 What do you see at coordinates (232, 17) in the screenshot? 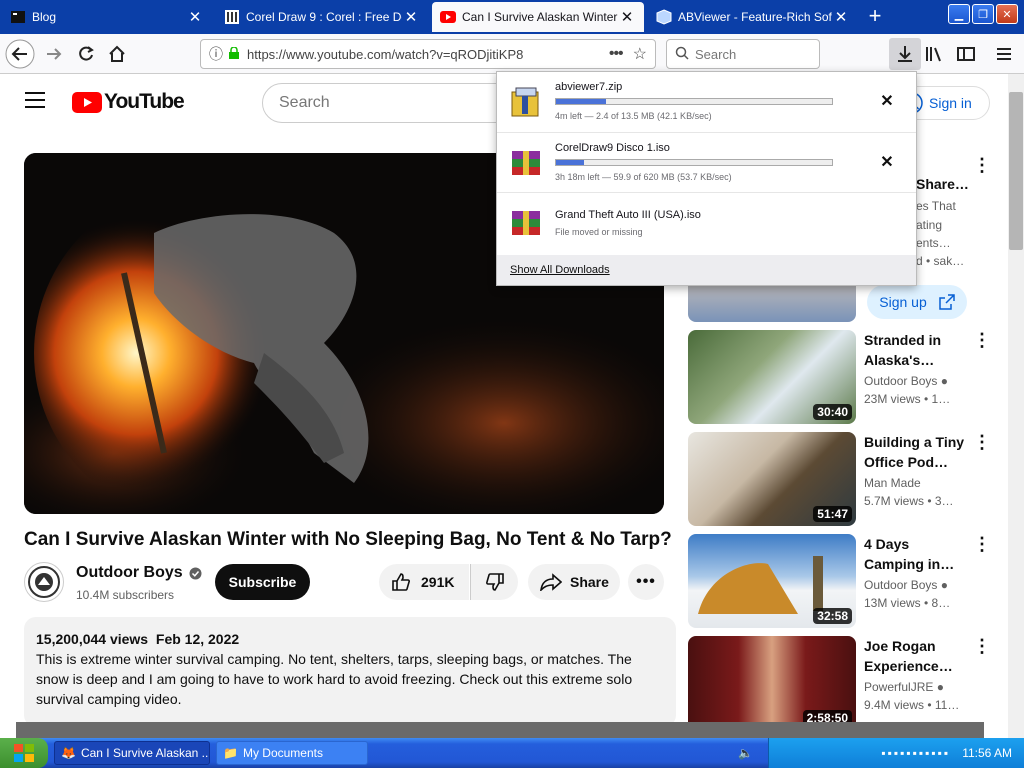
I see `archive-favicon-icon` at bounding box center [232, 17].